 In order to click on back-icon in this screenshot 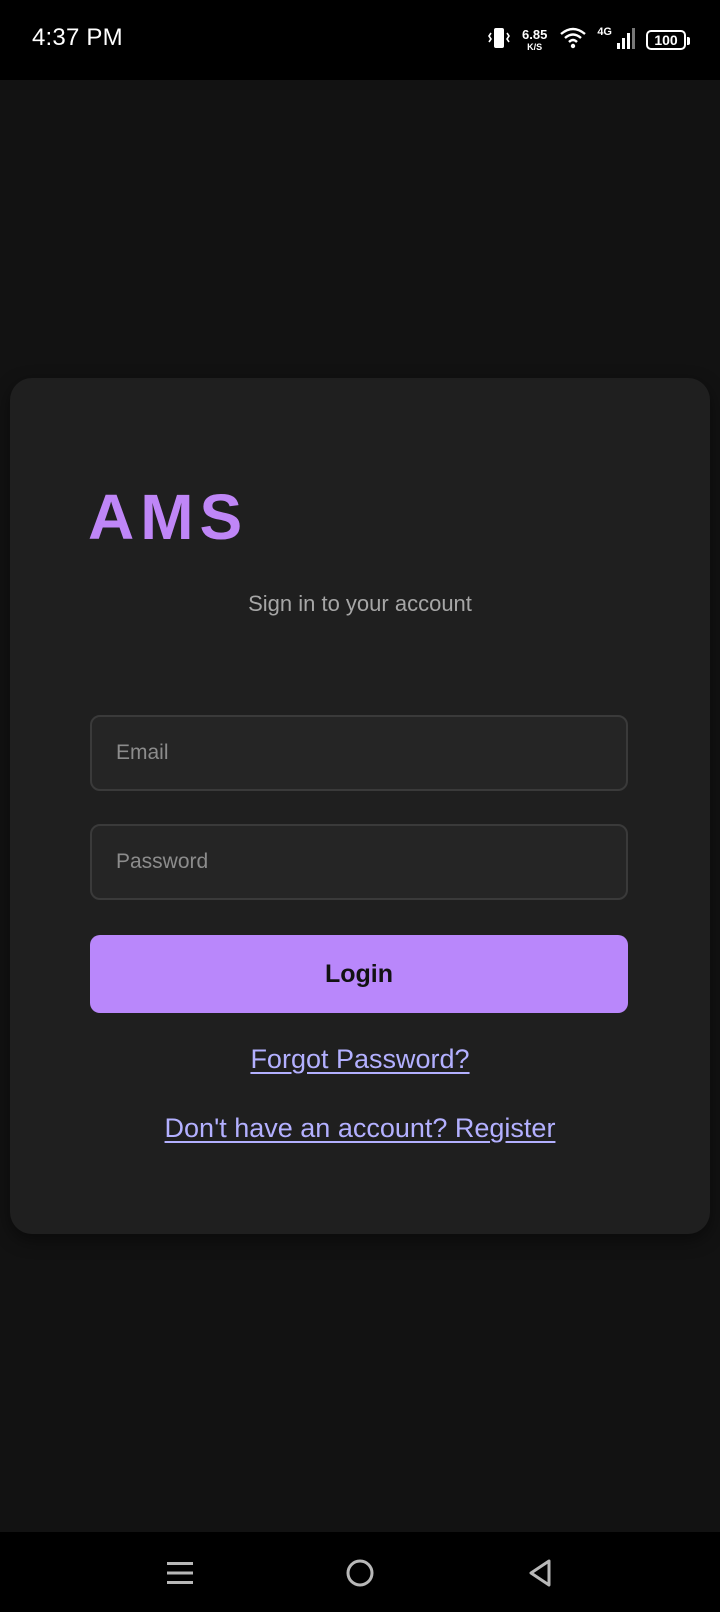, I will do `click(540, 1573)`.